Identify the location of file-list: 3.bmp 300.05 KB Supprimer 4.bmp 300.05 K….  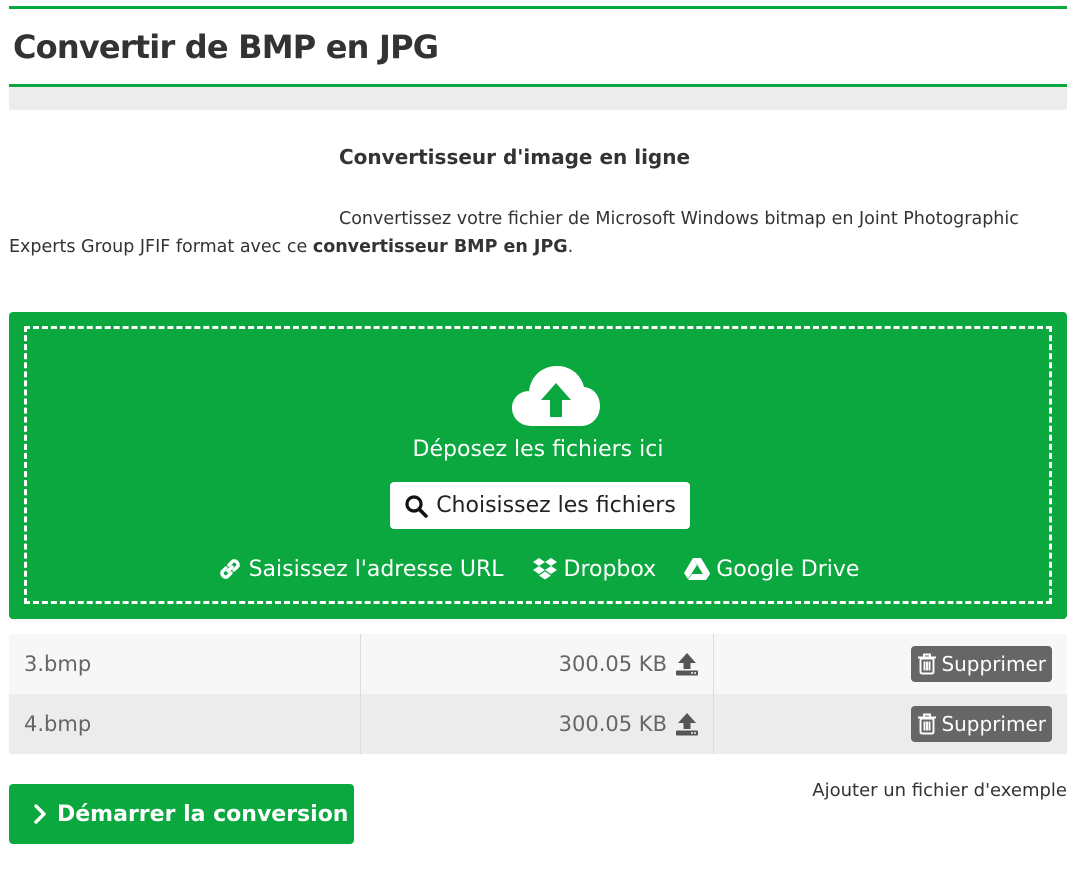
(538, 694).